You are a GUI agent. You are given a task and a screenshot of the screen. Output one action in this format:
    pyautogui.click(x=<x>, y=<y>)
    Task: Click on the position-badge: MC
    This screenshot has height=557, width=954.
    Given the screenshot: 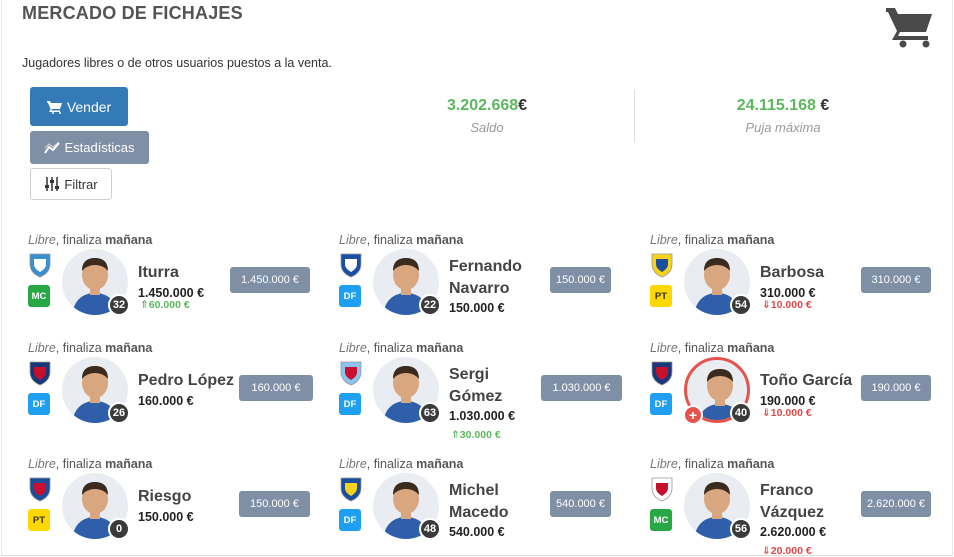 What is the action you would take?
    pyautogui.click(x=661, y=520)
    